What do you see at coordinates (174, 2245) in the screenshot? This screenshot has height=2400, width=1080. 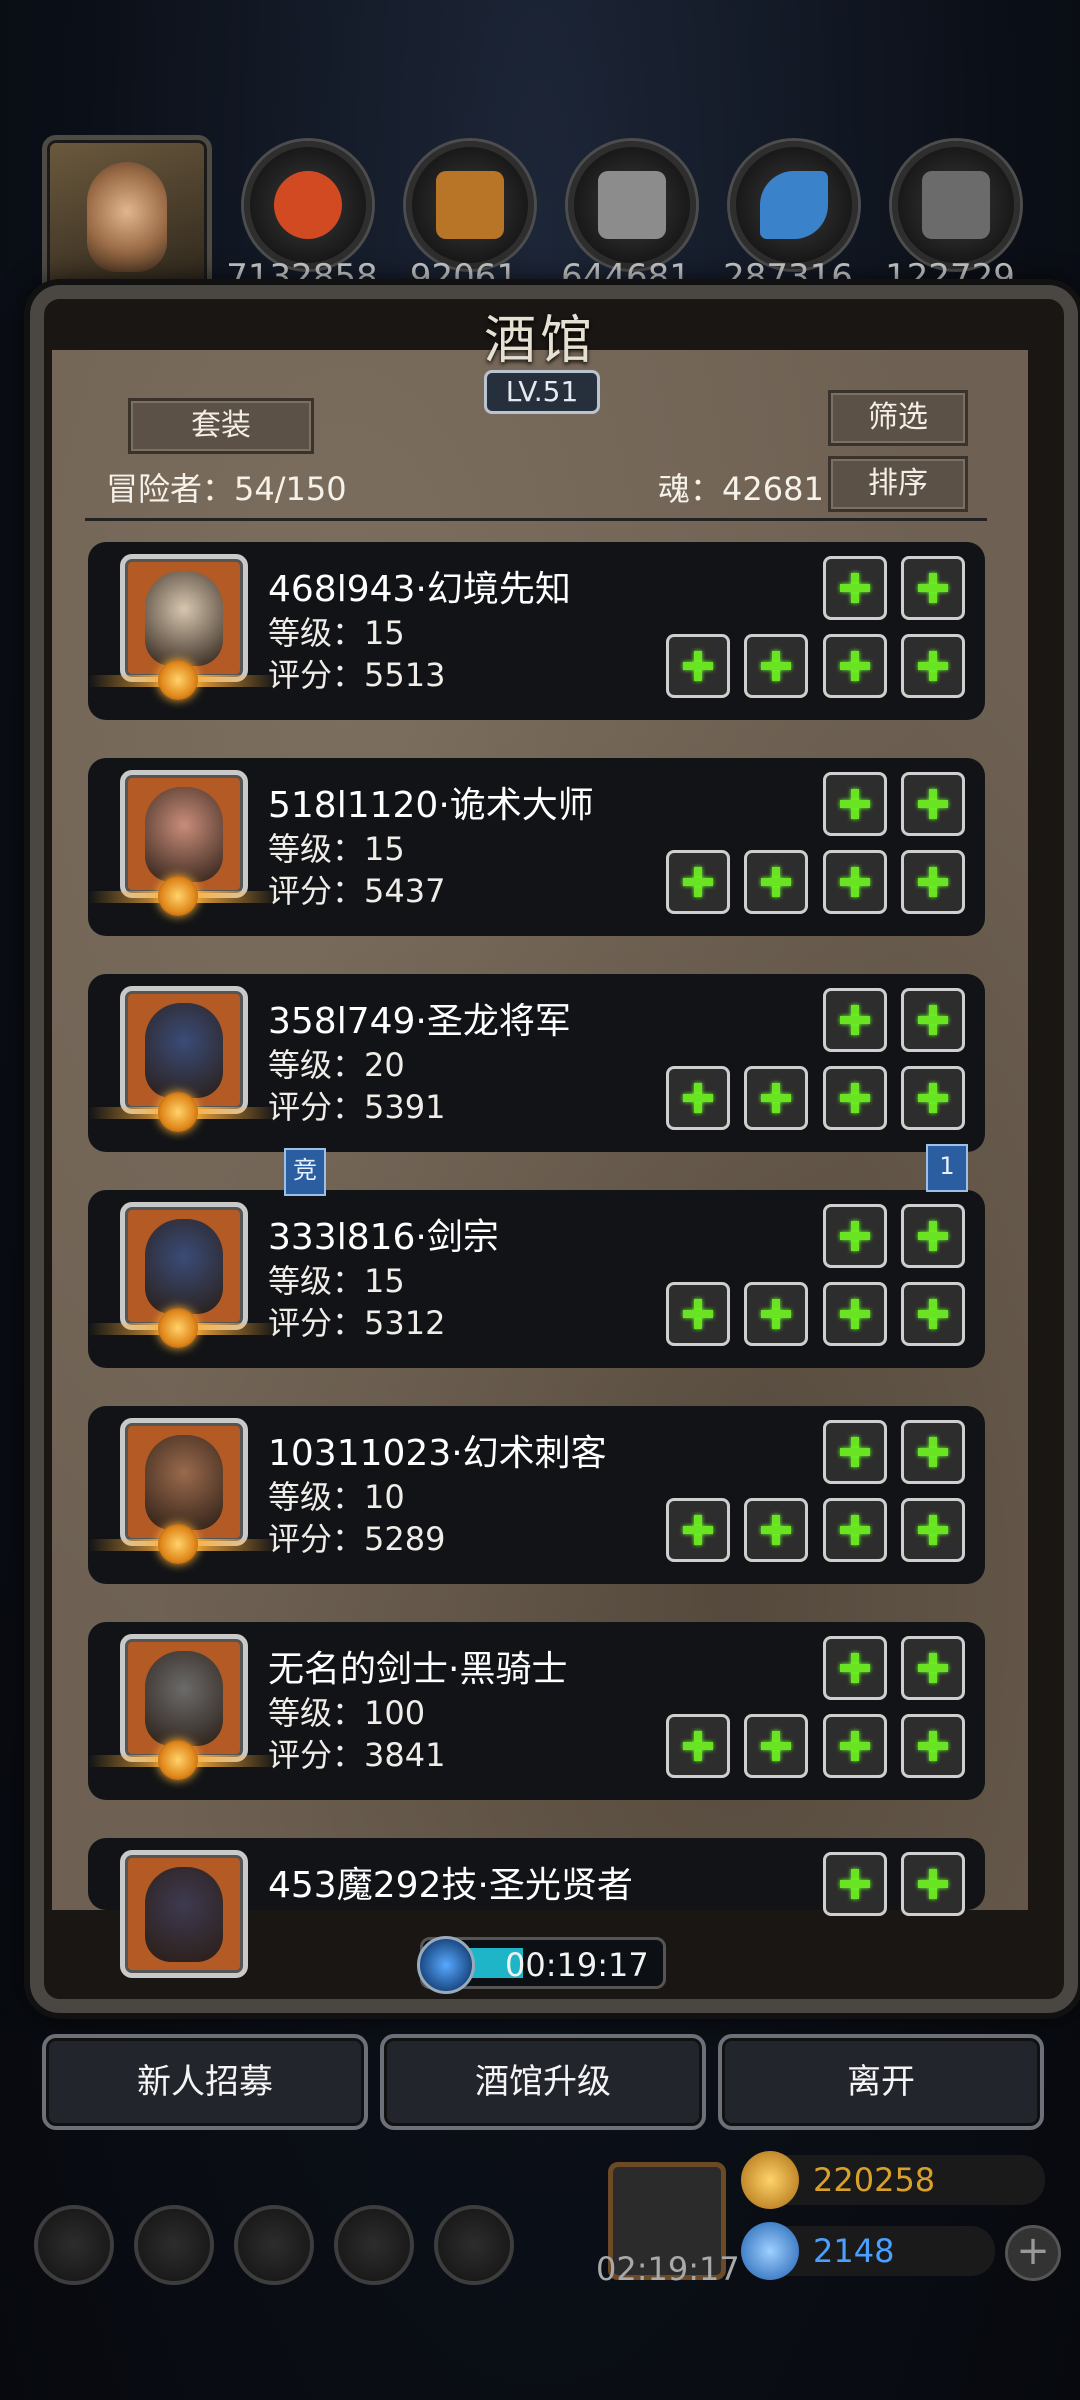 I see `achievement-icon` at bounding box center [174, 2245].